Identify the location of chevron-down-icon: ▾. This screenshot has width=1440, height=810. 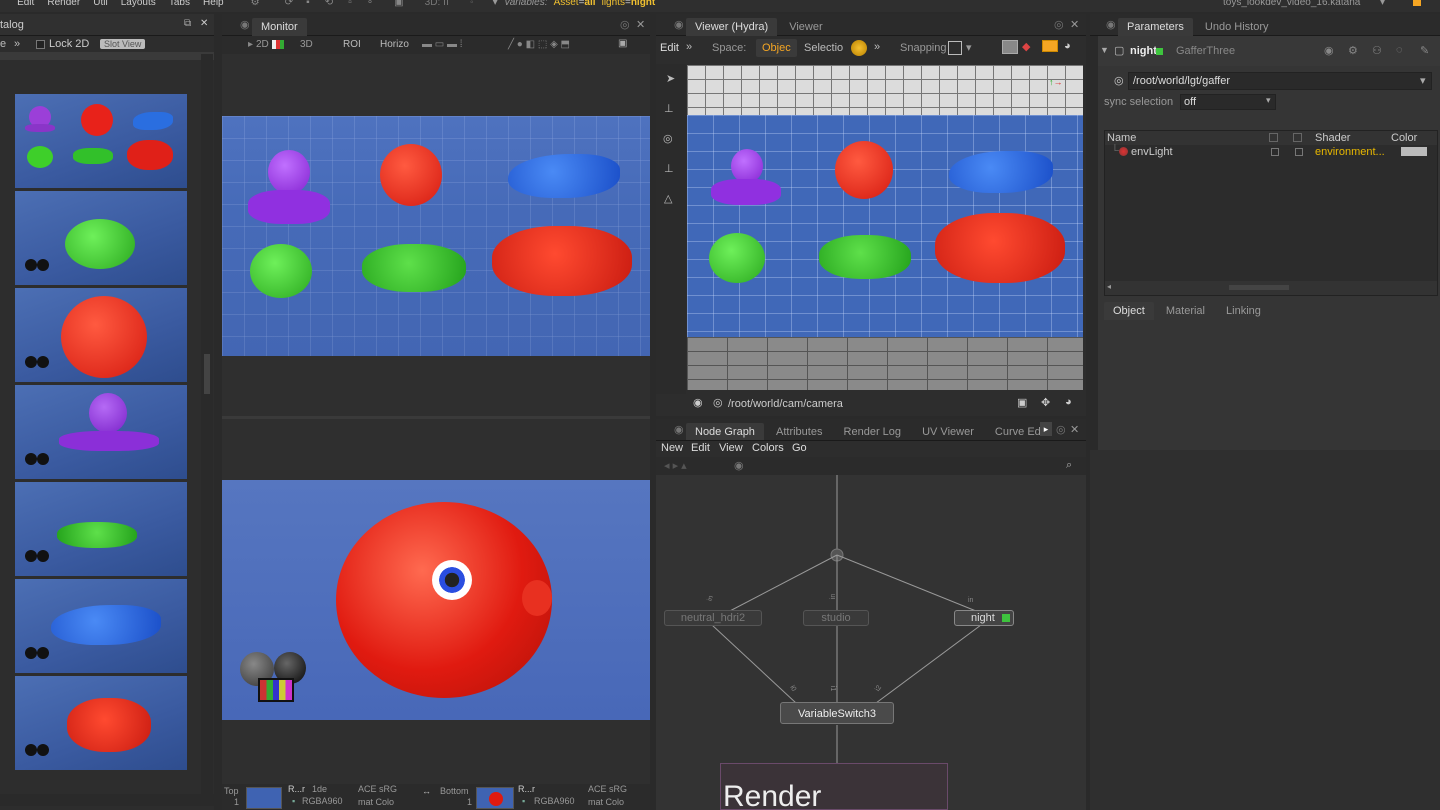
(1268, 100).